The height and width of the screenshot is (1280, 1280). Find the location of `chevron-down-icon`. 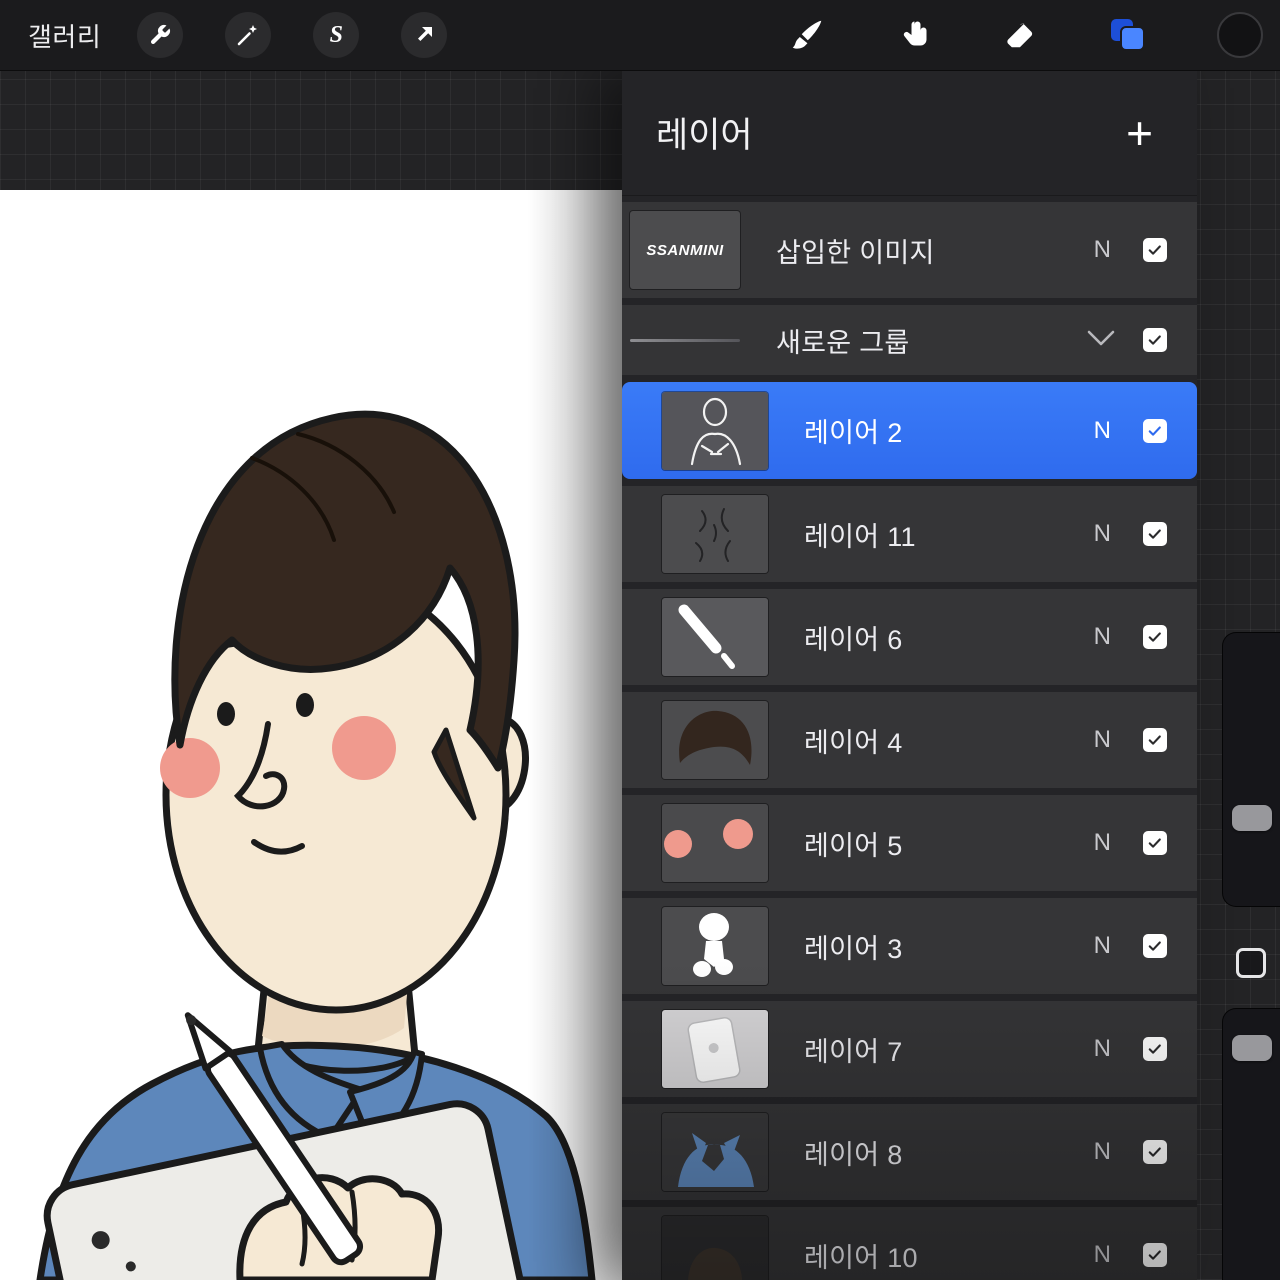

chevron-down-icon is located at coordinates (1101, 337).